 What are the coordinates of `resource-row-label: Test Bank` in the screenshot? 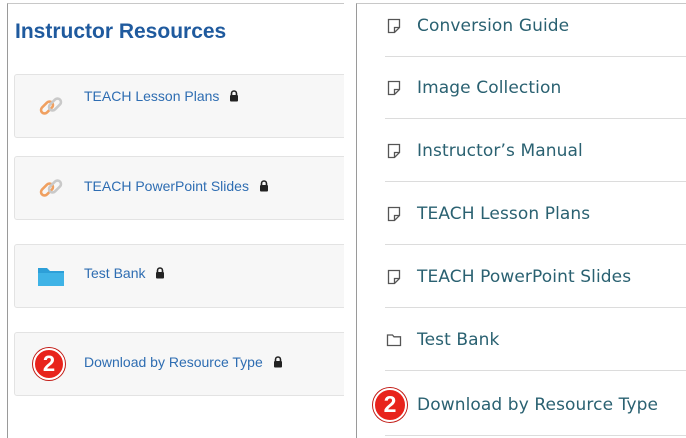 It's located at (458, 339).